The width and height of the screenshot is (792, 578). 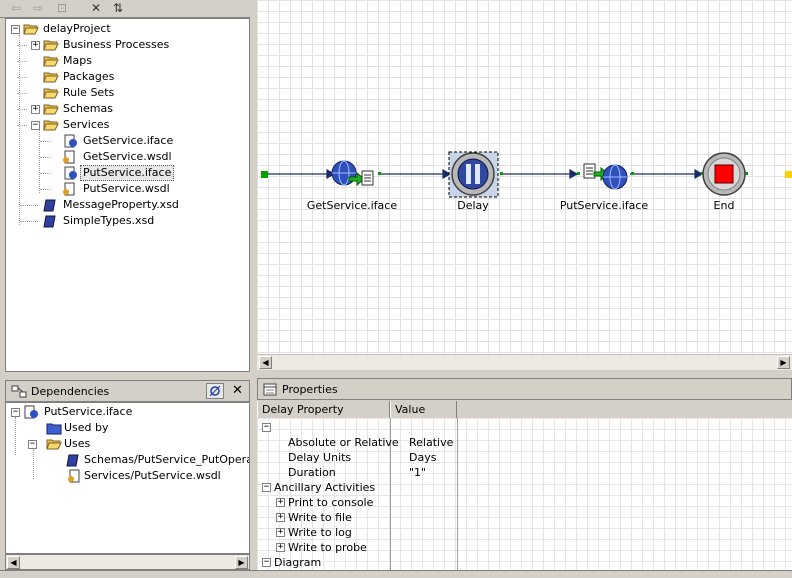 I want to click on properties-header: Properties, so click(x=524, y=389).